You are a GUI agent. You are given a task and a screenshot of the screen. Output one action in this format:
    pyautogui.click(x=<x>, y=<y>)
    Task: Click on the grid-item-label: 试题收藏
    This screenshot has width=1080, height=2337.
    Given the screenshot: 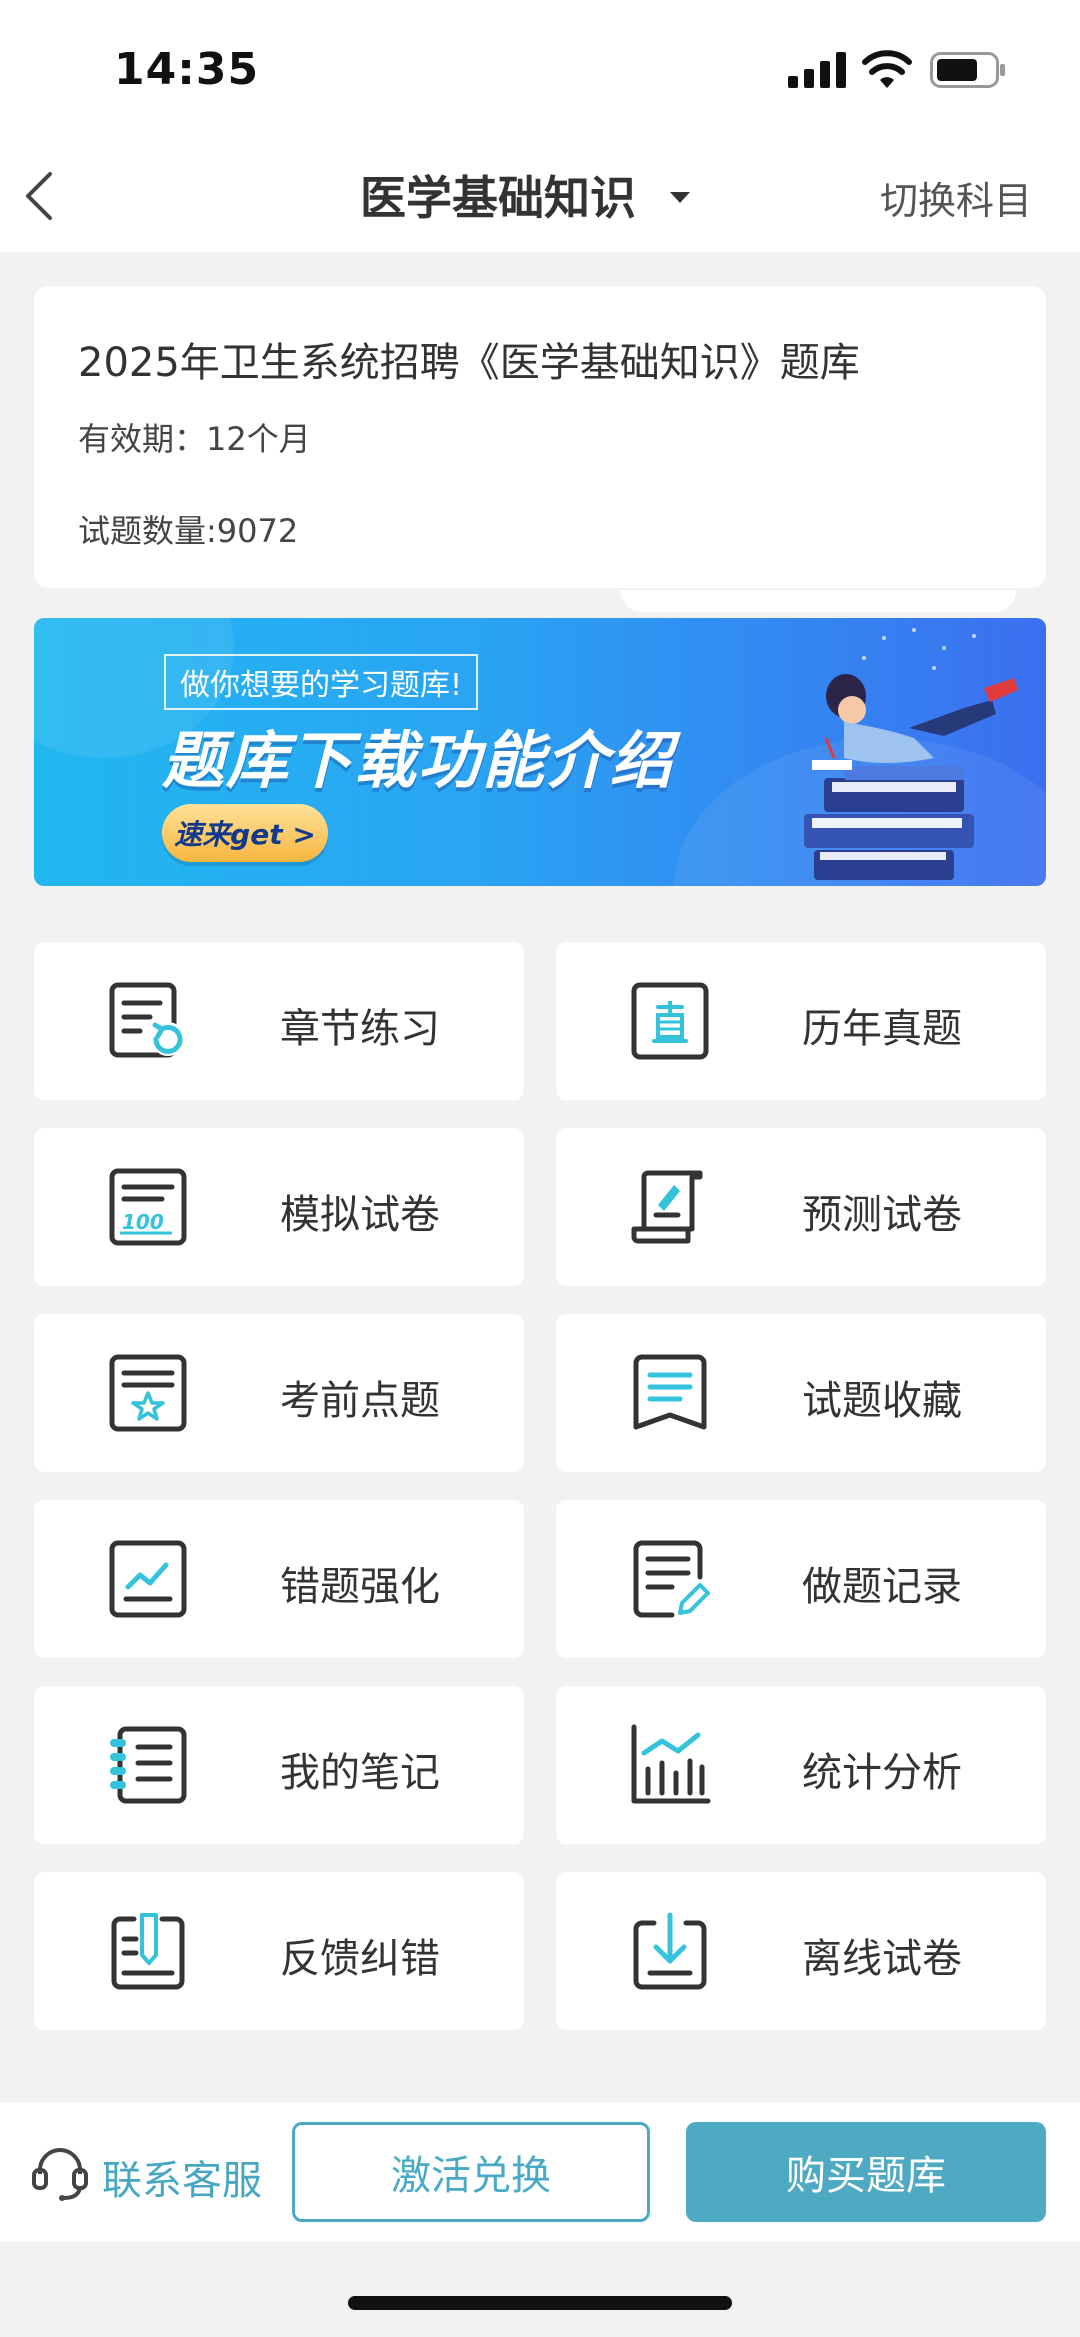 What is the action you would take?
    pyautogui.click(x=882, y=1401)
    